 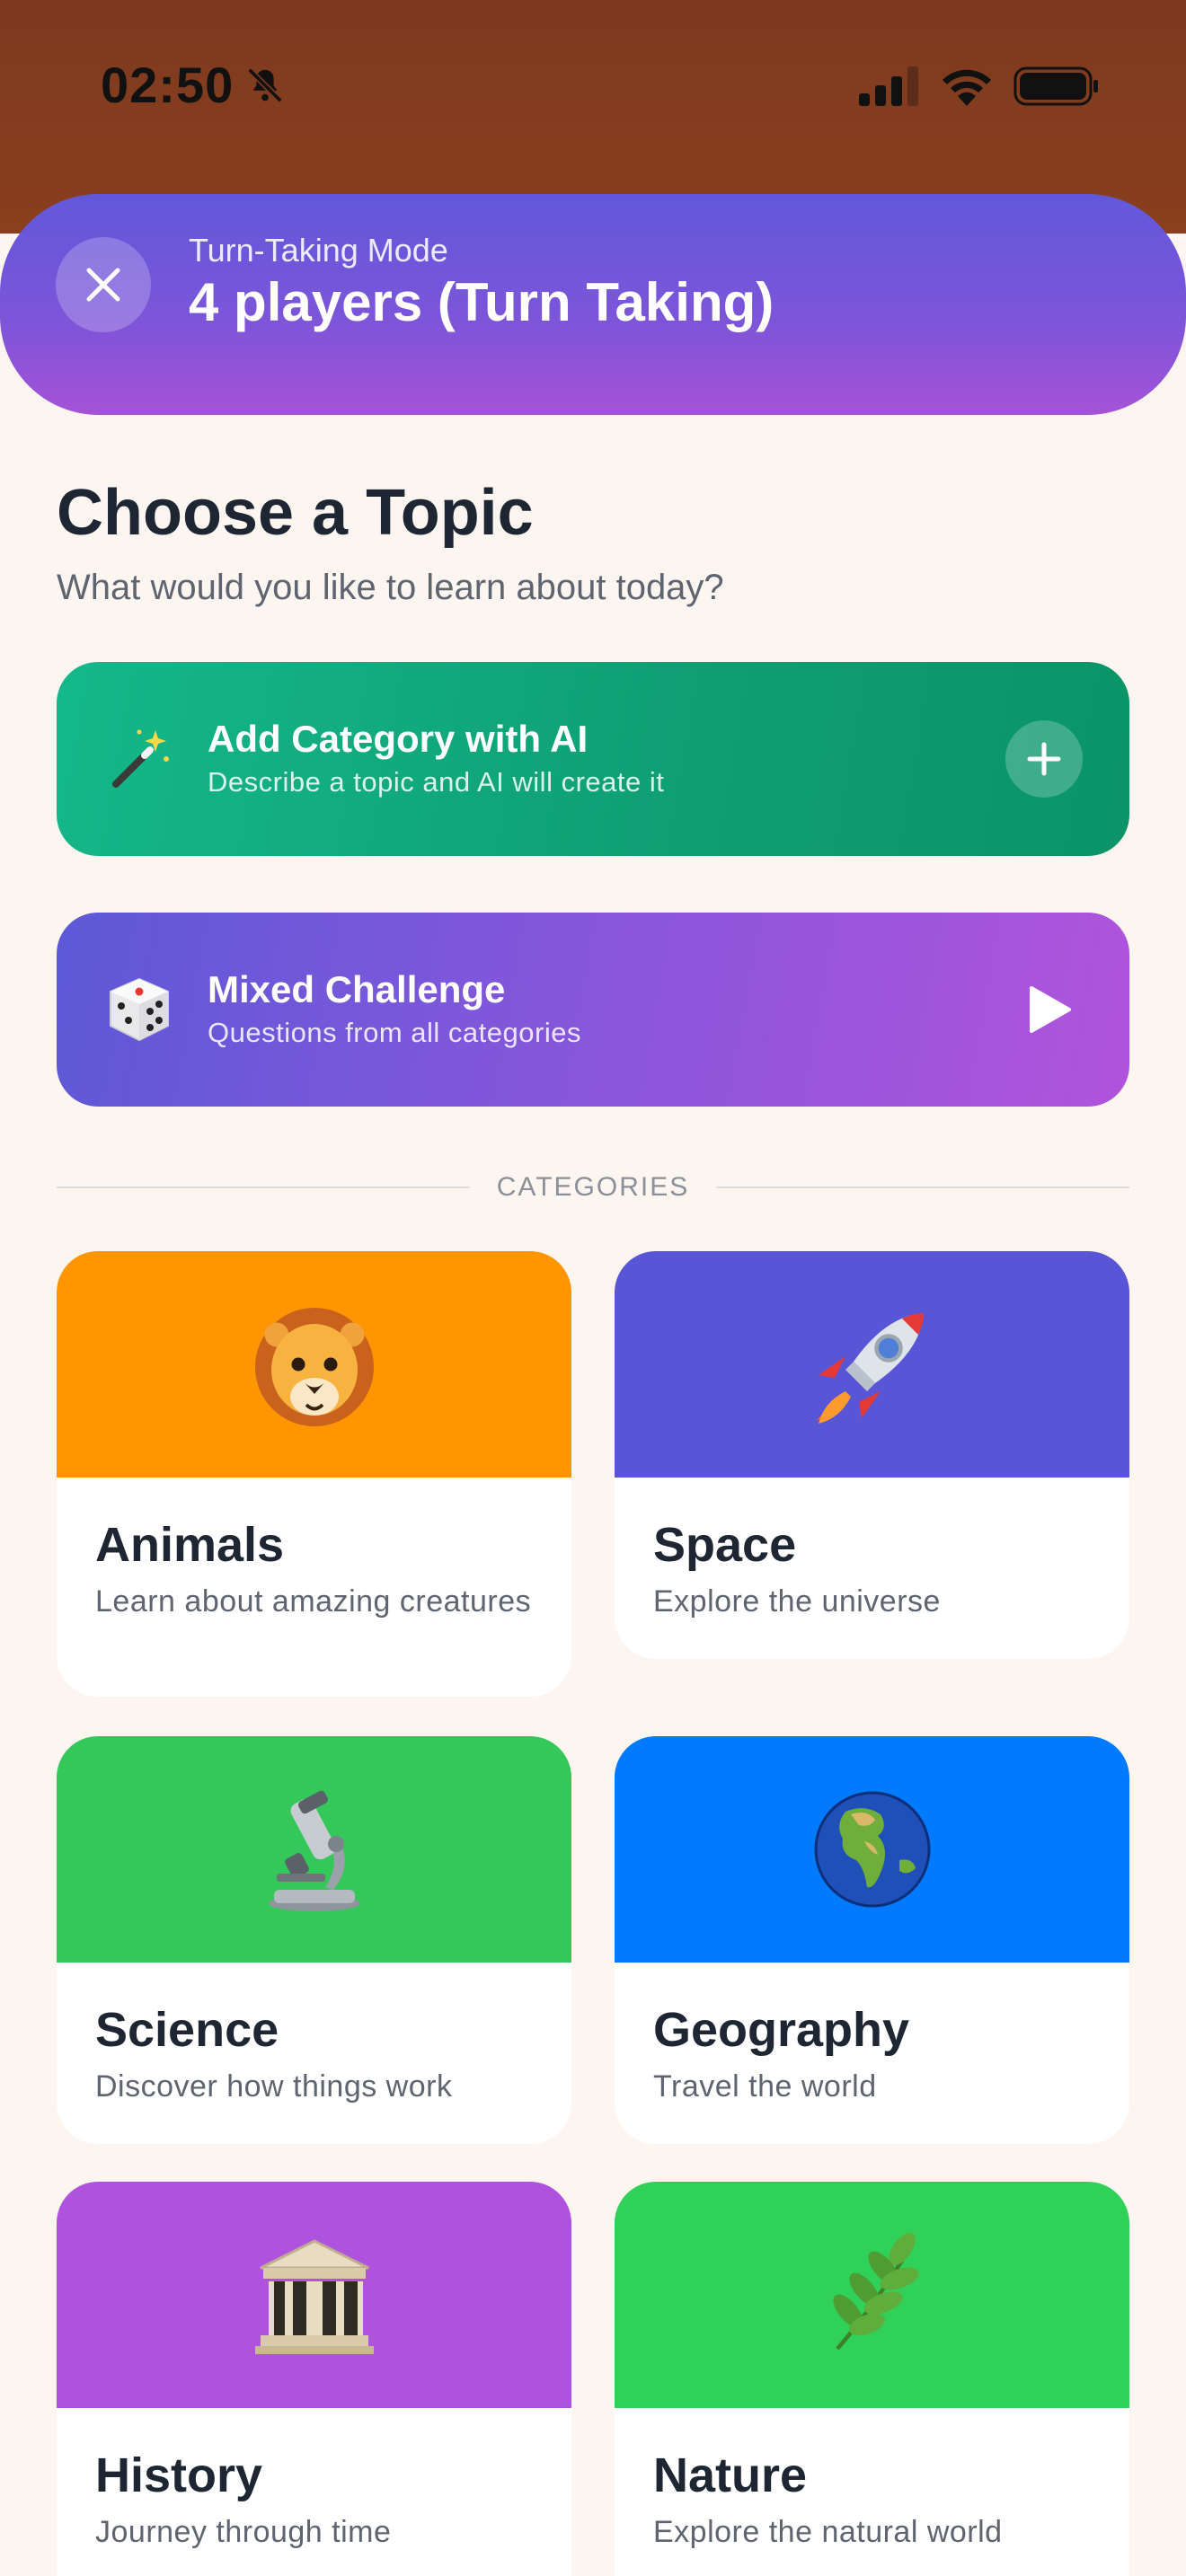 What do you see at coordinates (190, 1545) in the screenshot?
I see `category-name: Animals` at bounding box center [190, 1545].